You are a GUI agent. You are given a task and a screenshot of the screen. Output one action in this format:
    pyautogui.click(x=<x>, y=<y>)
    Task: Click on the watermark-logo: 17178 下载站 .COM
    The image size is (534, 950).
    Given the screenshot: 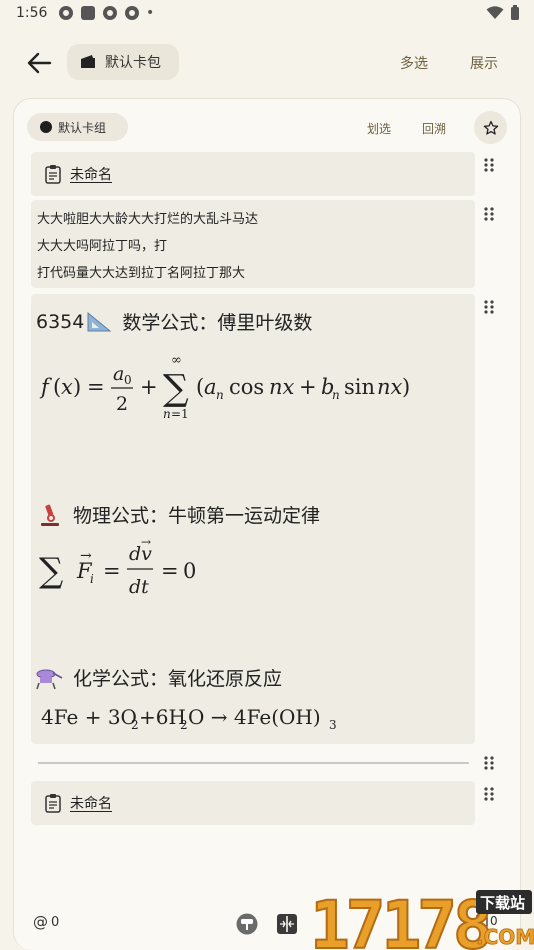 What is the action you would take?
    pyautogui.click(x=421, y=918)
    